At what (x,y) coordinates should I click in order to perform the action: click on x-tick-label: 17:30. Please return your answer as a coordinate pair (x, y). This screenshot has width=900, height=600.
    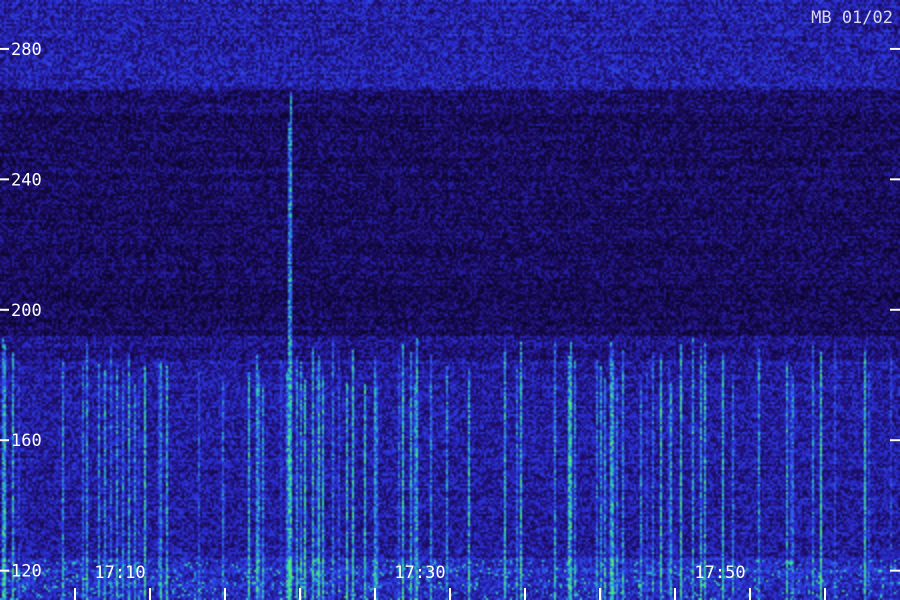
    Looking at the image, I should click on (419, 573).